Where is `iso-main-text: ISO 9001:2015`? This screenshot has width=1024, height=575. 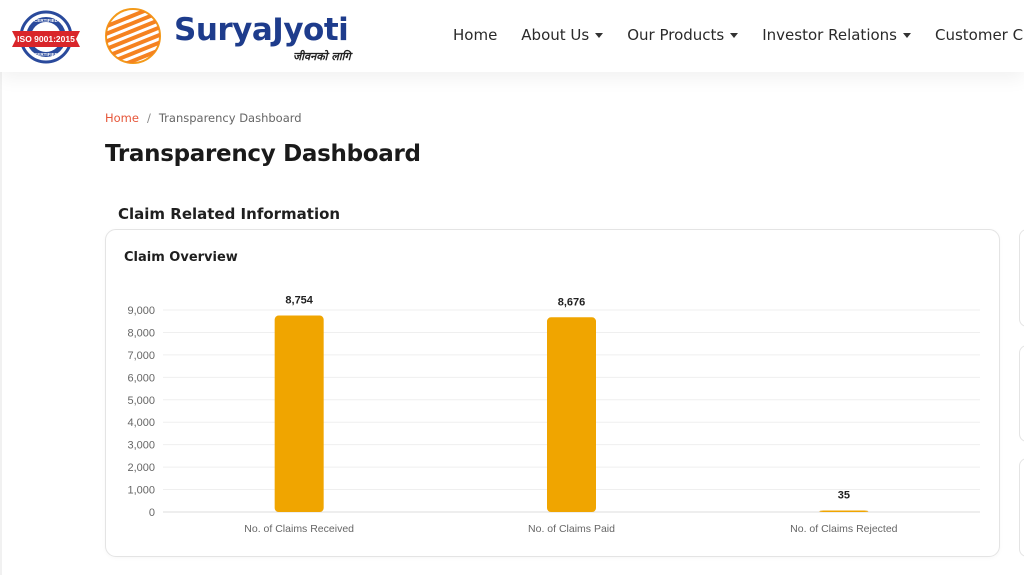 iso-main-text: ISO 9001:2015 is located at coordinates (46, 39).